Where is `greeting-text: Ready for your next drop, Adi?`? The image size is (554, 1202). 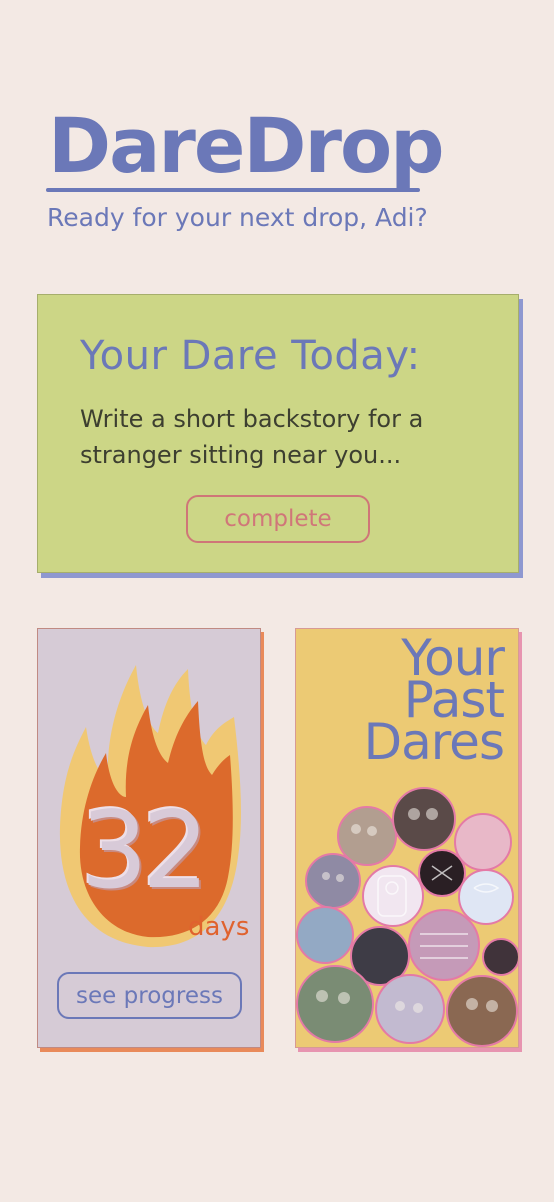 greeting-text: Ready for your next drop, Adi? is located at coordinates (237, 217).